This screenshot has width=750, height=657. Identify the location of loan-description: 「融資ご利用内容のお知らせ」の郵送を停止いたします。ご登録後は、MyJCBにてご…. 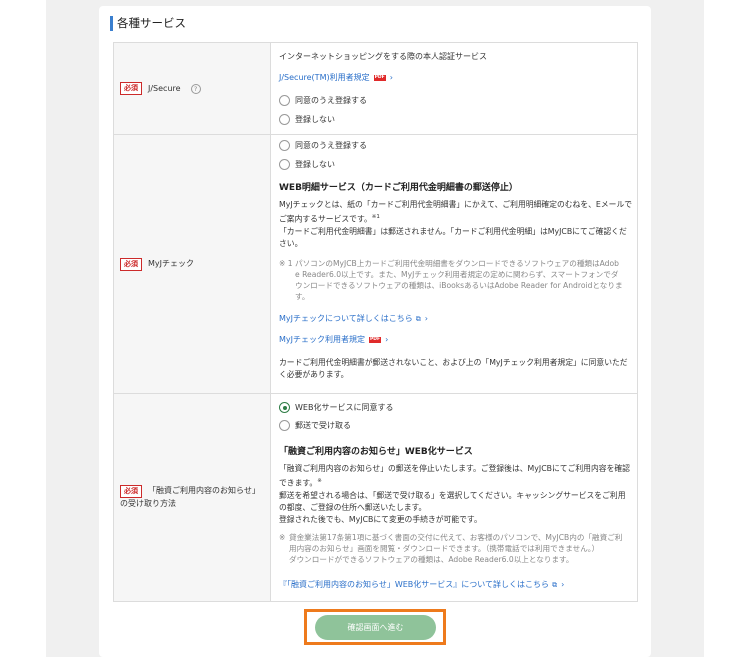
(456, 494).